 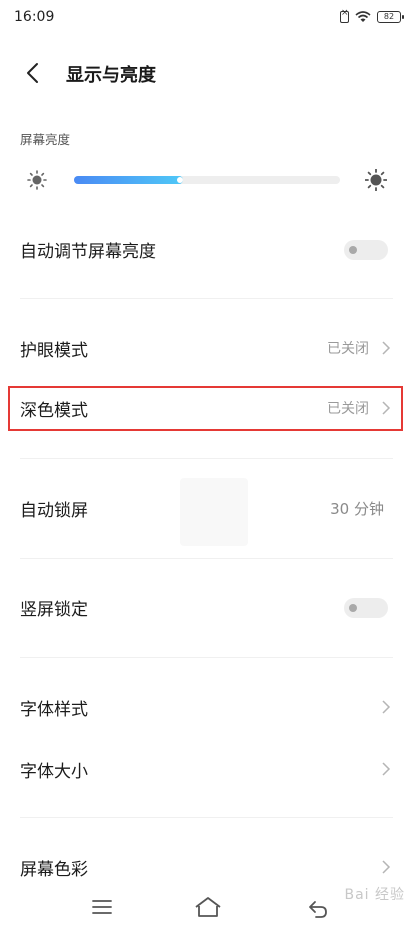 What do you see at coordinates (34, 17) in the screenshot?
I see `status-time: 16:09` at bounding box center [34, 17].